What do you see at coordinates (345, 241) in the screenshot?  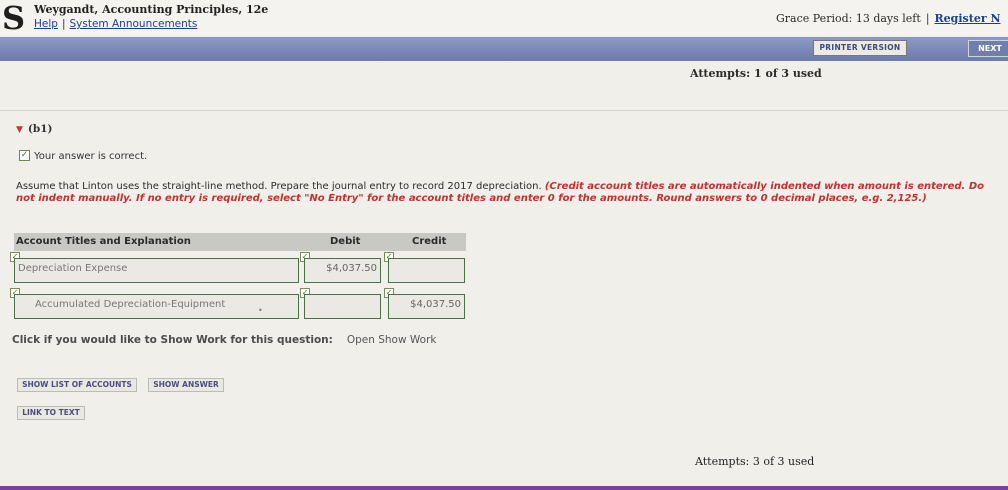 I see `col-debit: Debit` at bounding box center [345, 241].